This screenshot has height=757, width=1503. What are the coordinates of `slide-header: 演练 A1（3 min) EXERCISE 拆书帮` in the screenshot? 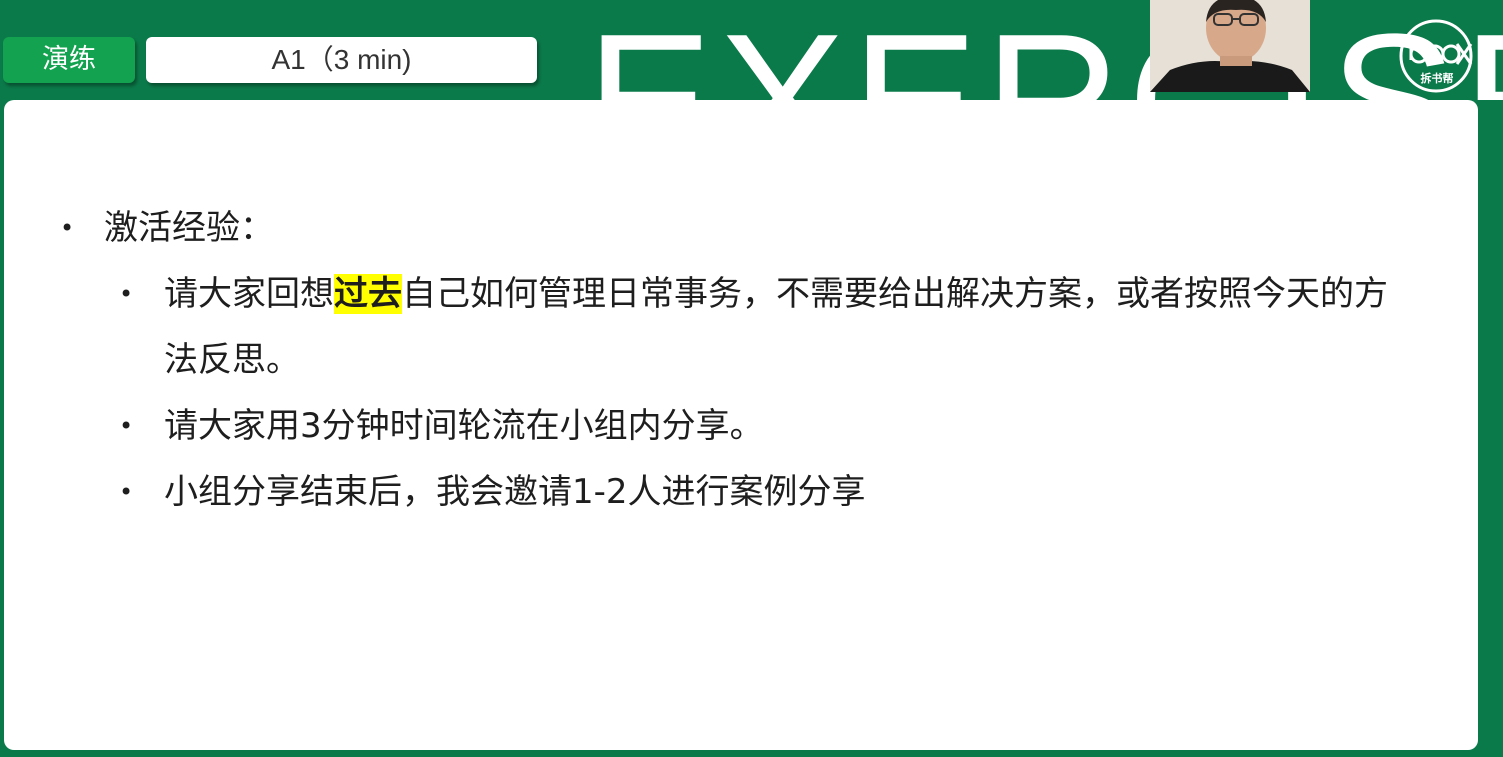 It's located at (751, 50).